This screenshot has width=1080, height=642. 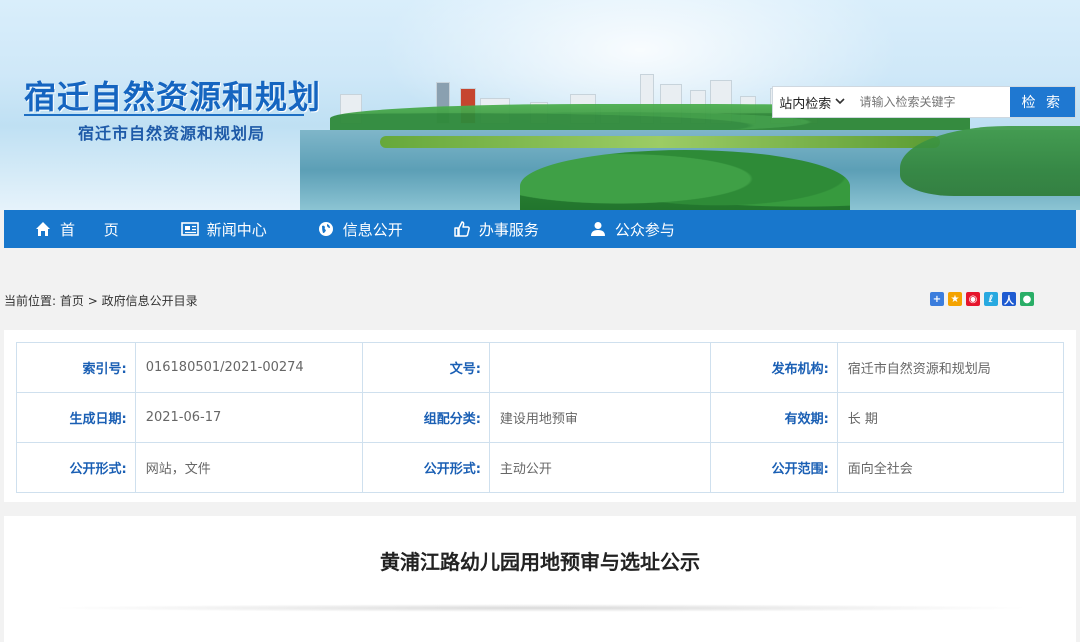 I want to click on breadcrumb-prefix: 当前位置:, so click(x=30, y=301).